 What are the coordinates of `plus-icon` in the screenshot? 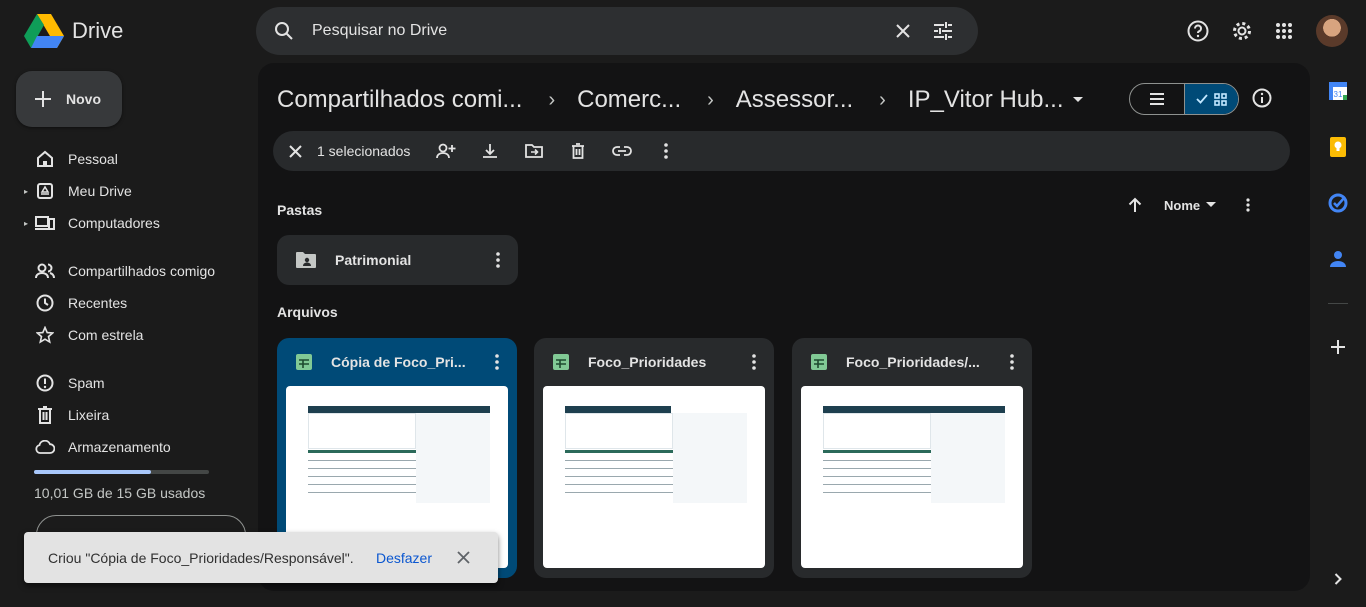 It's located at (43, 99).